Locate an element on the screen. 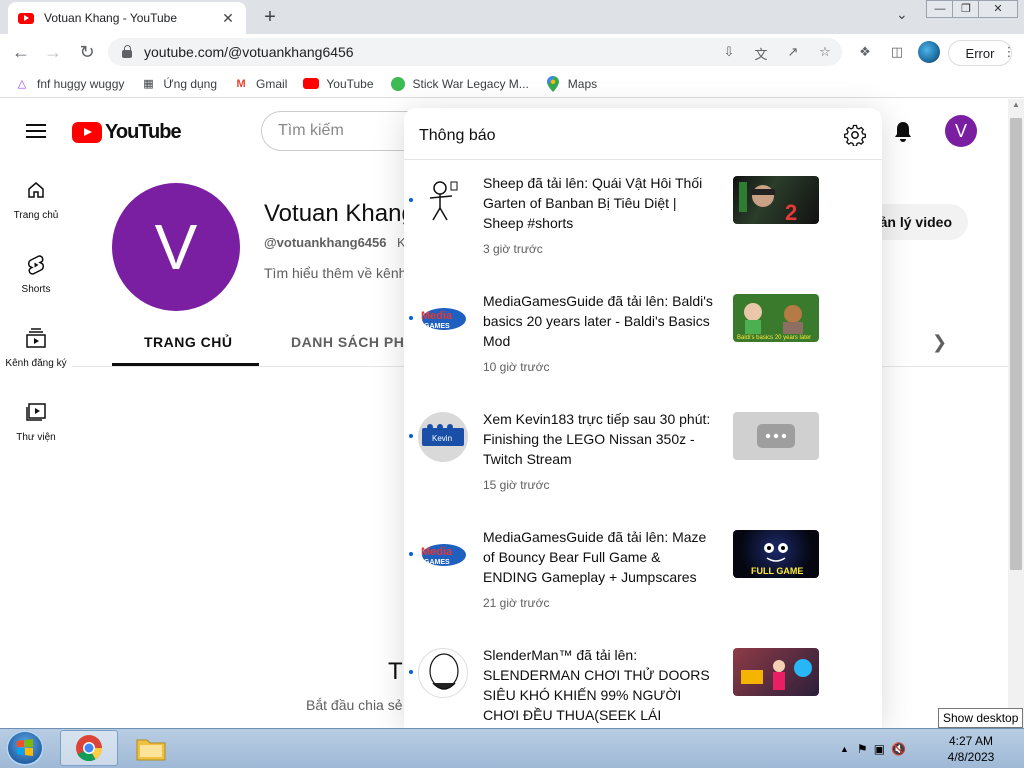 This screenshot has height=771, width=1024. more-dots-icon is located at coordinates (776, 436).